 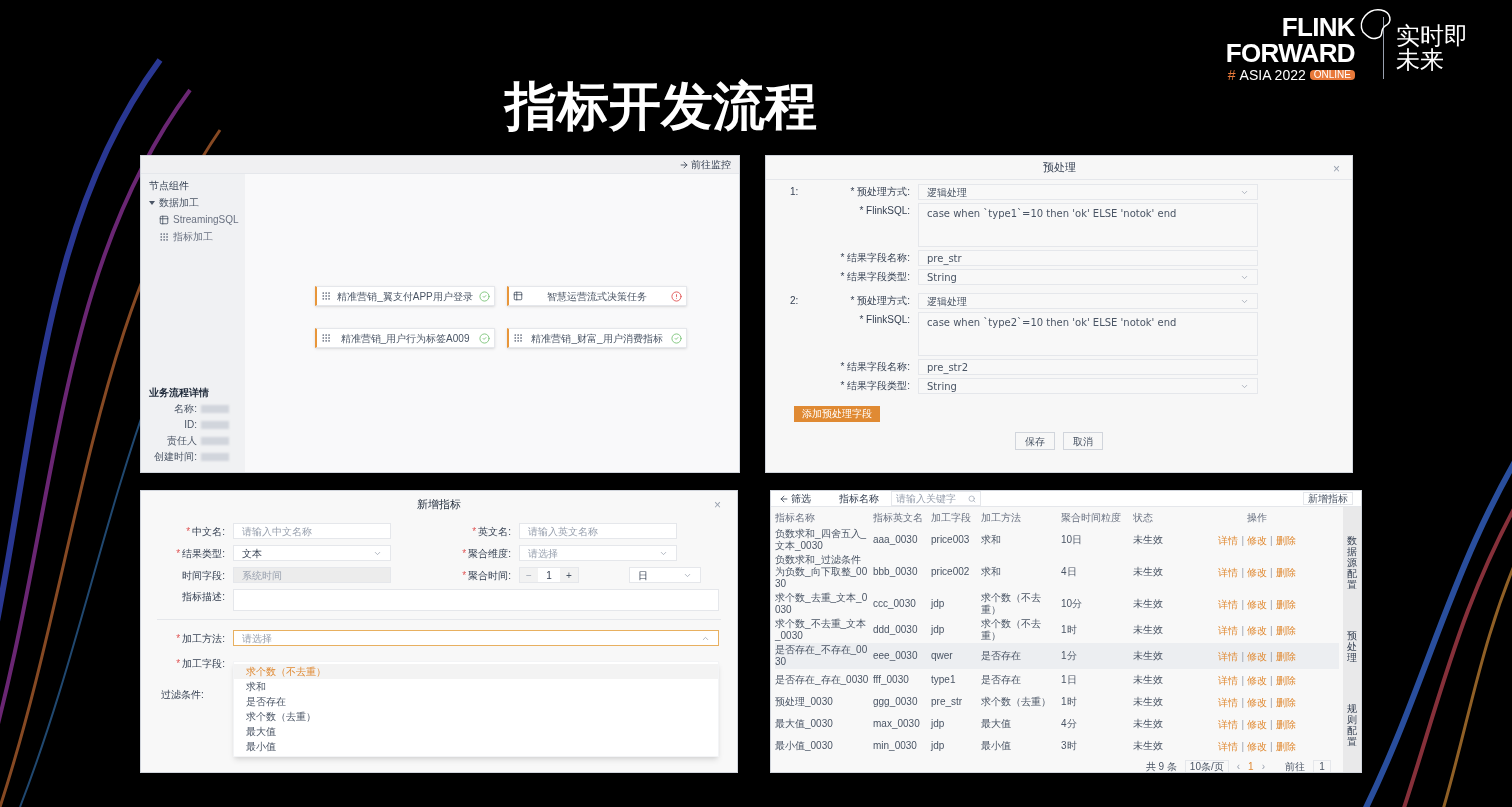 What do you see at coordinates (182, 695) in the screenshot?
I see `field-label: 过滤条件:` at bounding box center [182, 695].